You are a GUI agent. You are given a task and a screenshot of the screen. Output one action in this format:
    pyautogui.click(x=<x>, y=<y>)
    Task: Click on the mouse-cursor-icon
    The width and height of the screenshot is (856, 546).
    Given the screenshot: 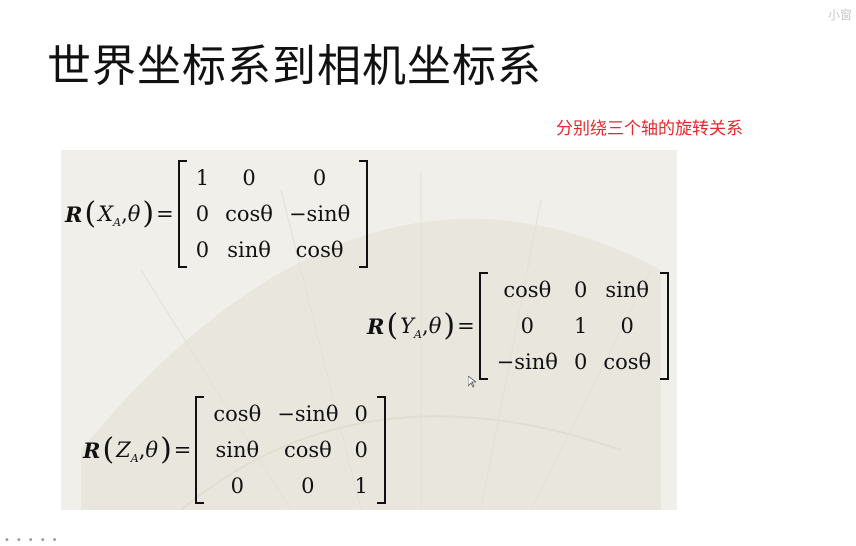 What is the action you would take?
    pyautogui.click(x=472, y=382)
    